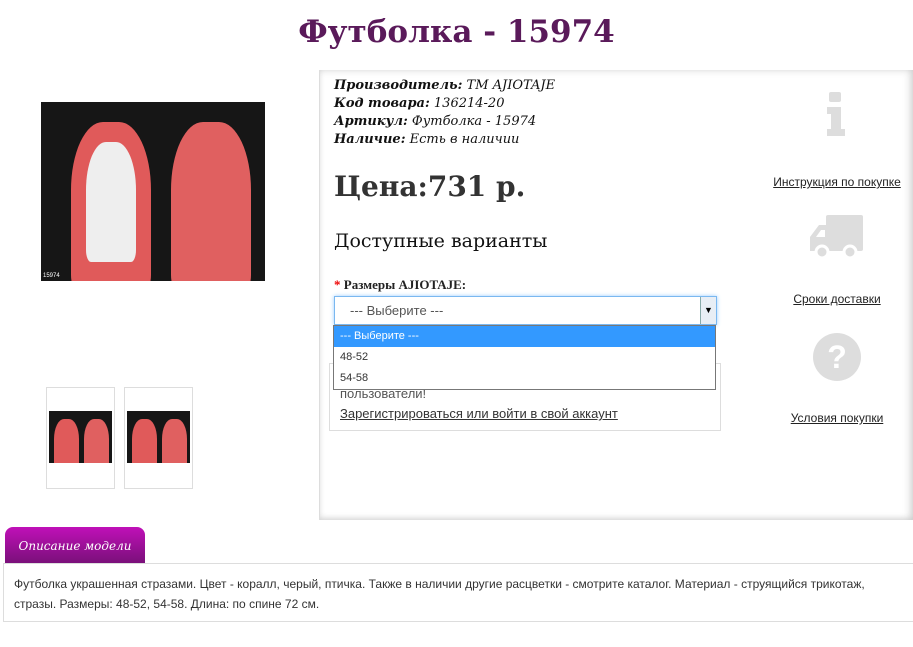  Describe the element at coordinates (836, 139) in the screenshot. I see `side-item-instructions: Инструкция по покупке` at that location.